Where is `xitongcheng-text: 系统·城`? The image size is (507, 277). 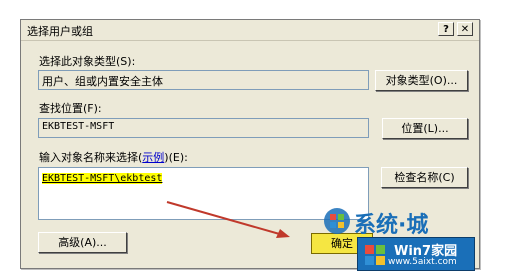
xitongcheng-text: 系统·城 is located at coordinates (391, 225).